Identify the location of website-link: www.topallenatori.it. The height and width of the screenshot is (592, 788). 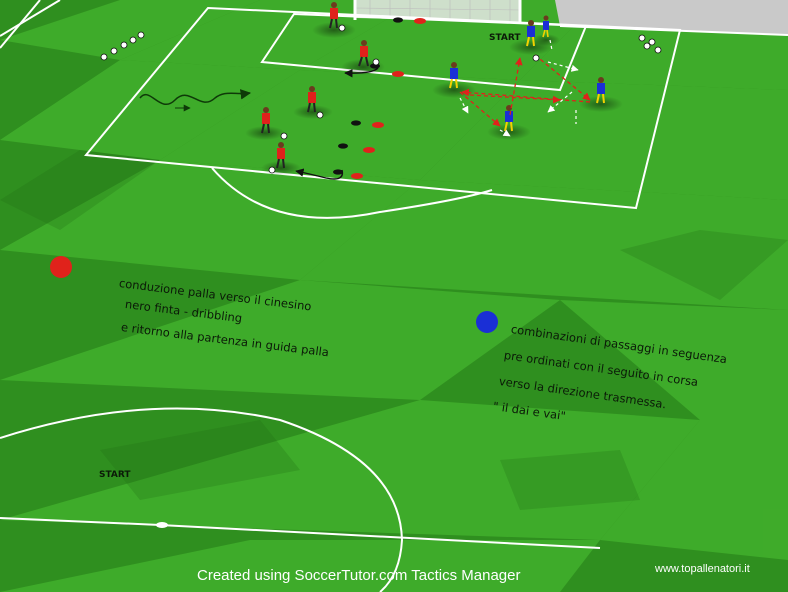
(702, 569).